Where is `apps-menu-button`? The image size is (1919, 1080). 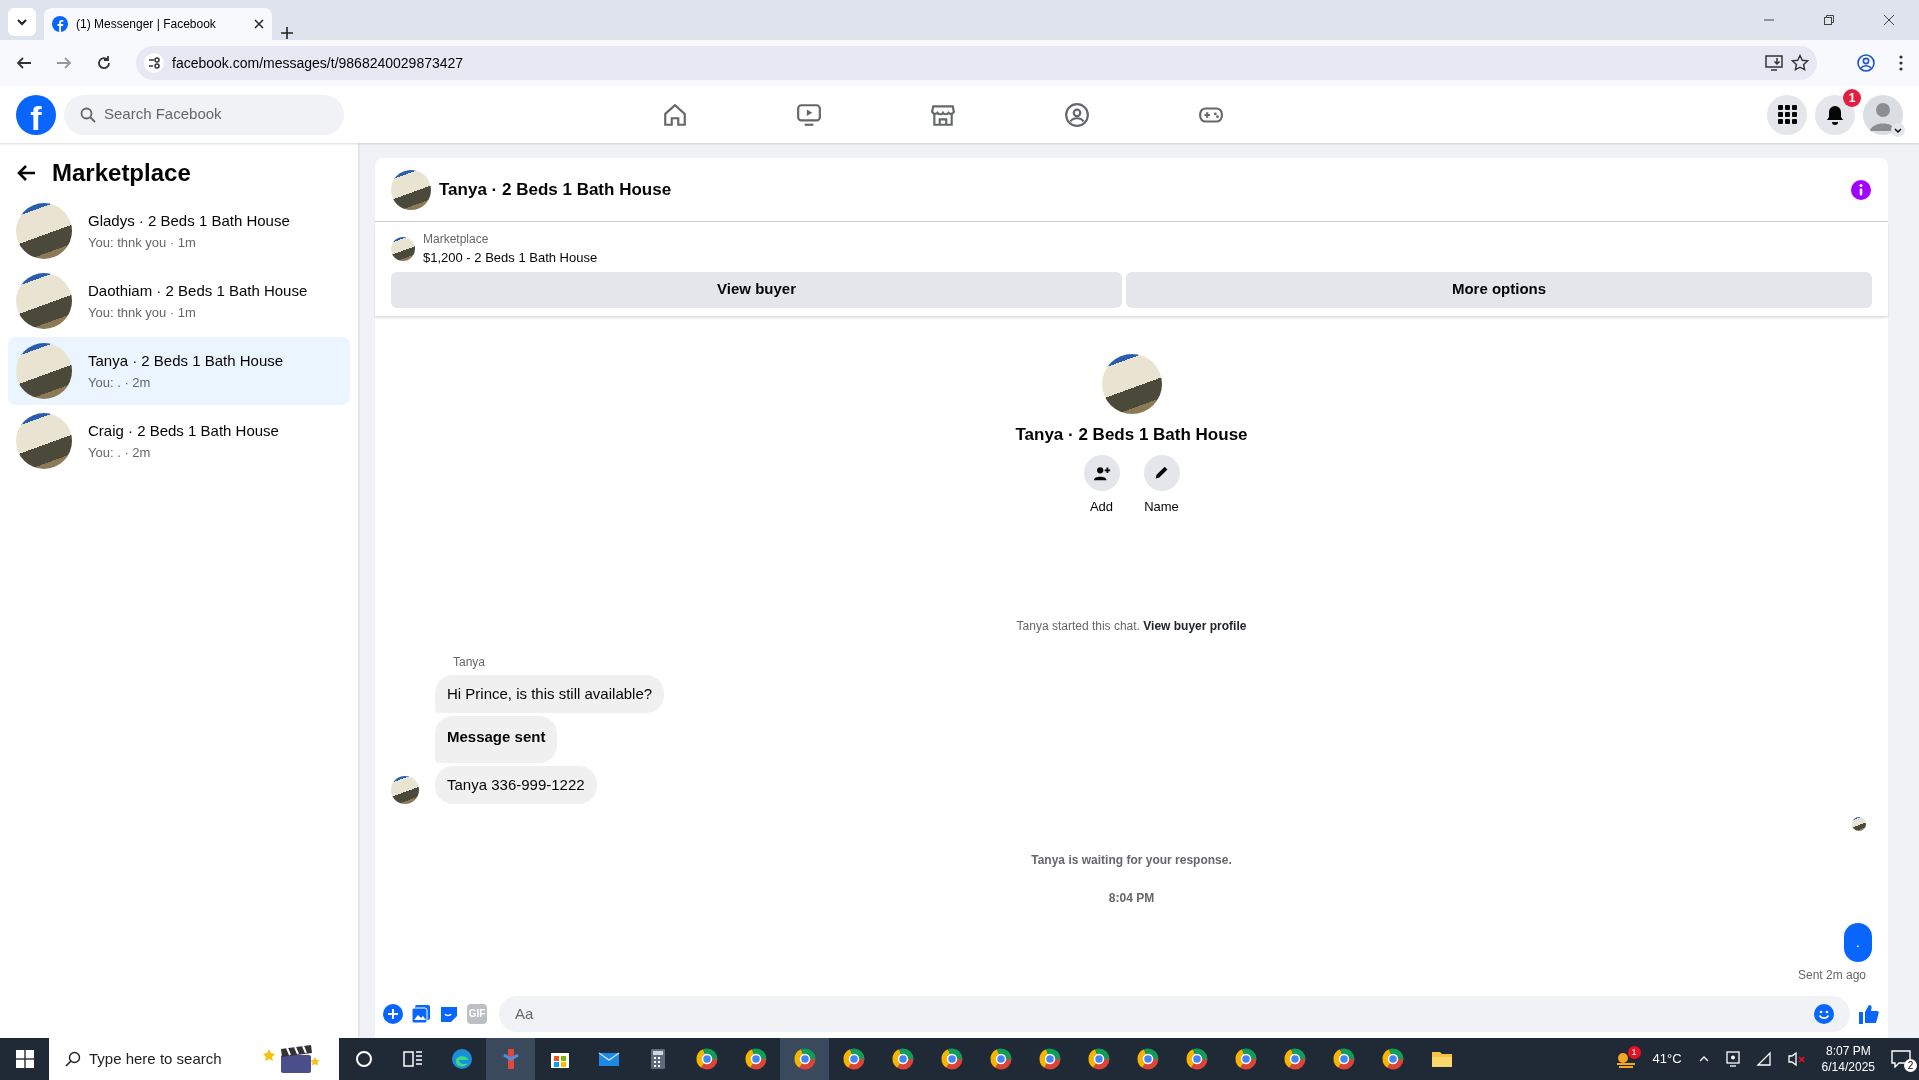
apps-menu-button is located at coordinates (1787, 114).